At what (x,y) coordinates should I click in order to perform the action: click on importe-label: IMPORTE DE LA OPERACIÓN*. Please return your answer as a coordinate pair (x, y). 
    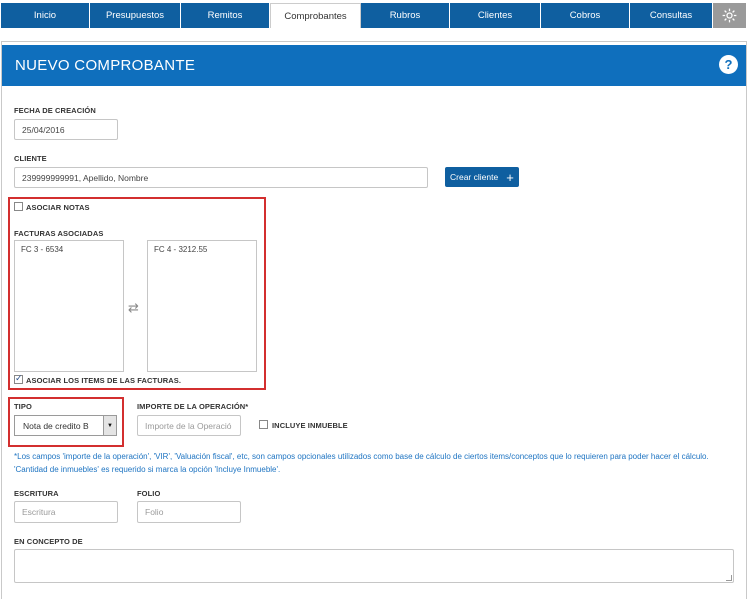
    Looking at the image, I should click on (193, 406).